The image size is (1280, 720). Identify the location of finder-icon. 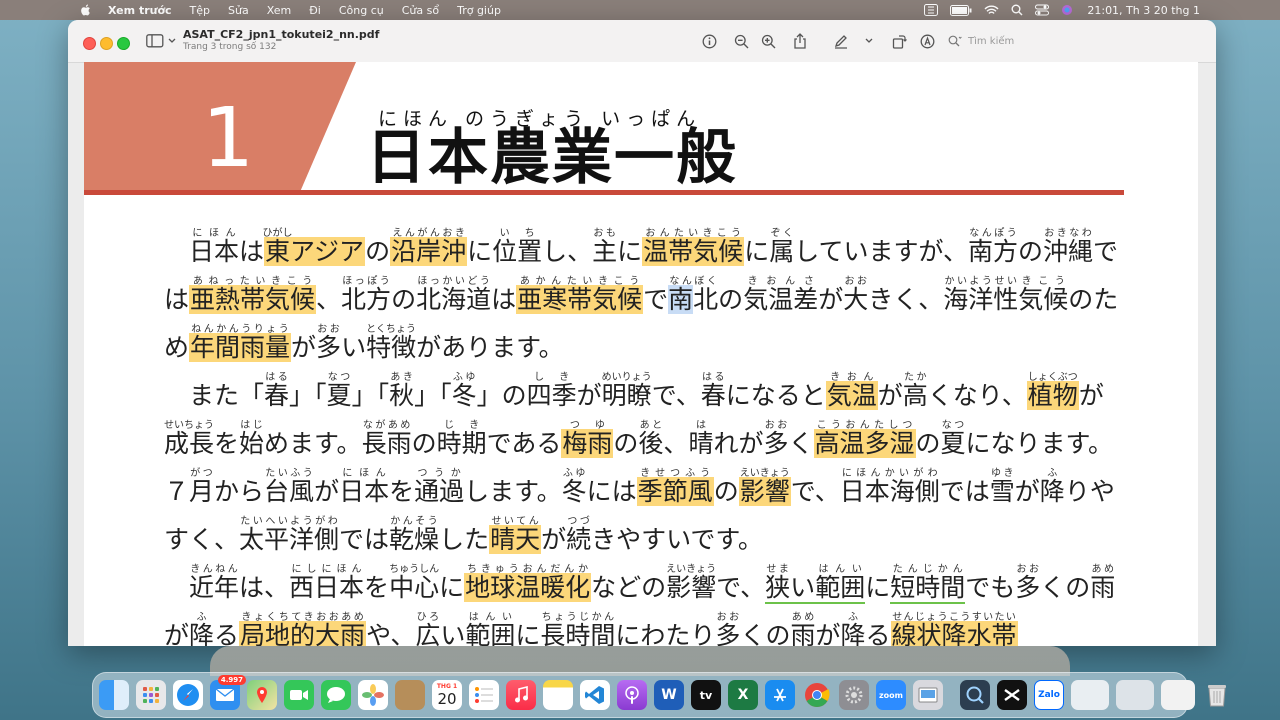
(114, 695).